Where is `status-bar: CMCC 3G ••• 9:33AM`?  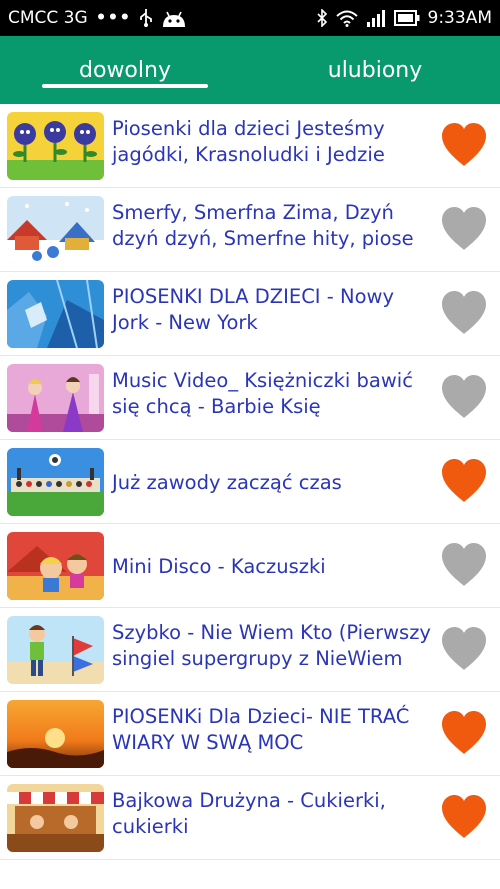 status-bar: CMCC 3G ••• 9:33AM is located at coordinates (250, 18).